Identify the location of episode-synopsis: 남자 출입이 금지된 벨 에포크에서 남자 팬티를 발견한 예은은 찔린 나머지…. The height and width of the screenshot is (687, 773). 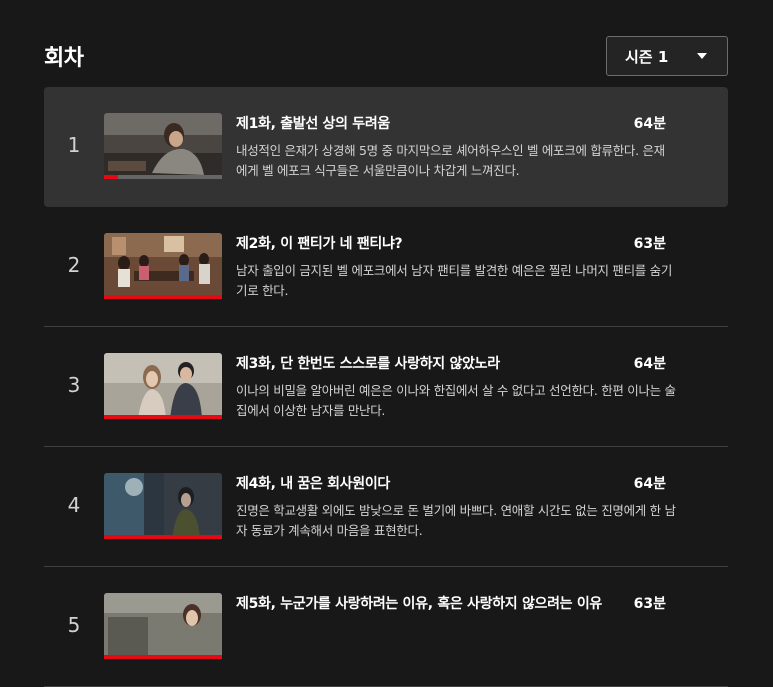
(454, 280).